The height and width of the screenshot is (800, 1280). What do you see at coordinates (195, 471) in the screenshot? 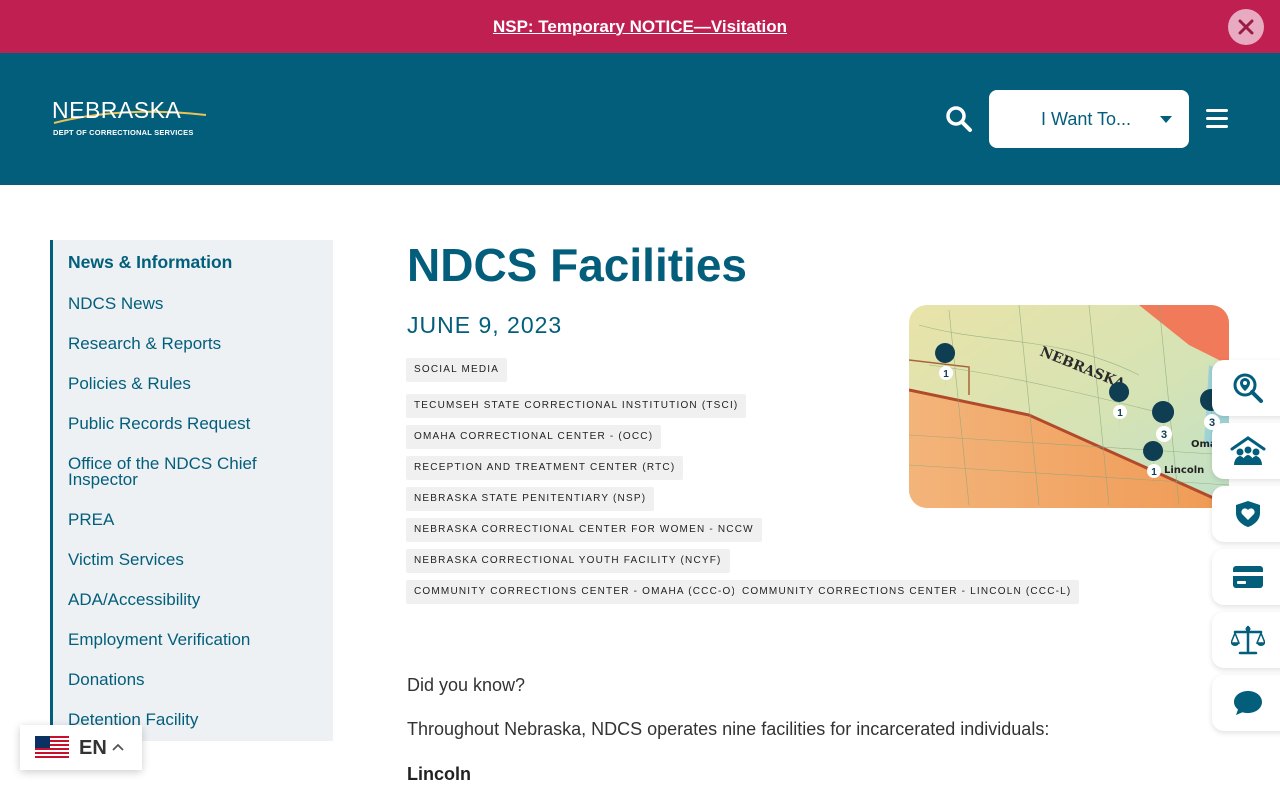
I see `sidebar-item-chief-inspector: Office of the NDCS Chief Inspector` at bounding box center [195, 471].